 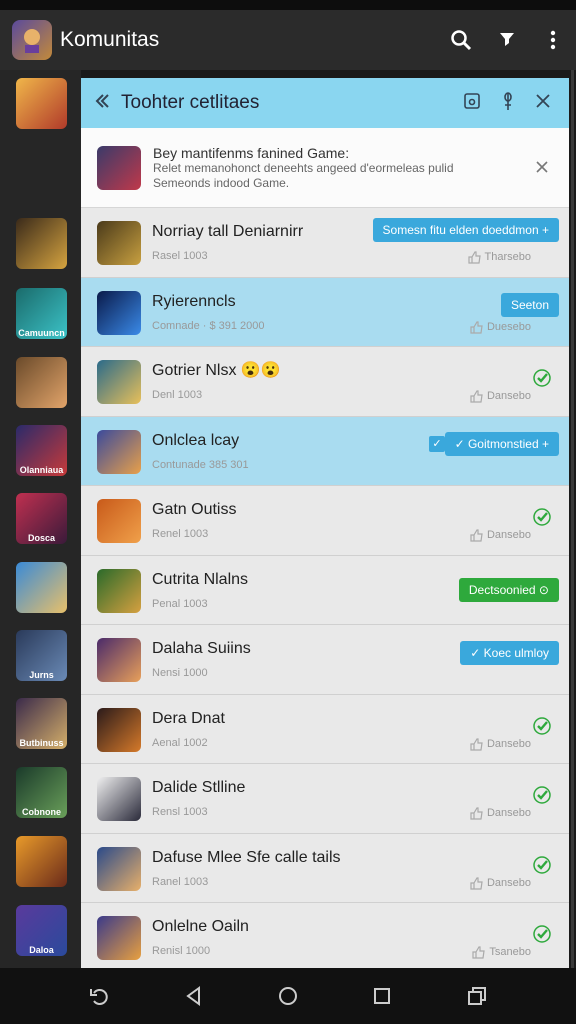 I want to click on rail-game-label: Dosca, so click(x=41, y=538).